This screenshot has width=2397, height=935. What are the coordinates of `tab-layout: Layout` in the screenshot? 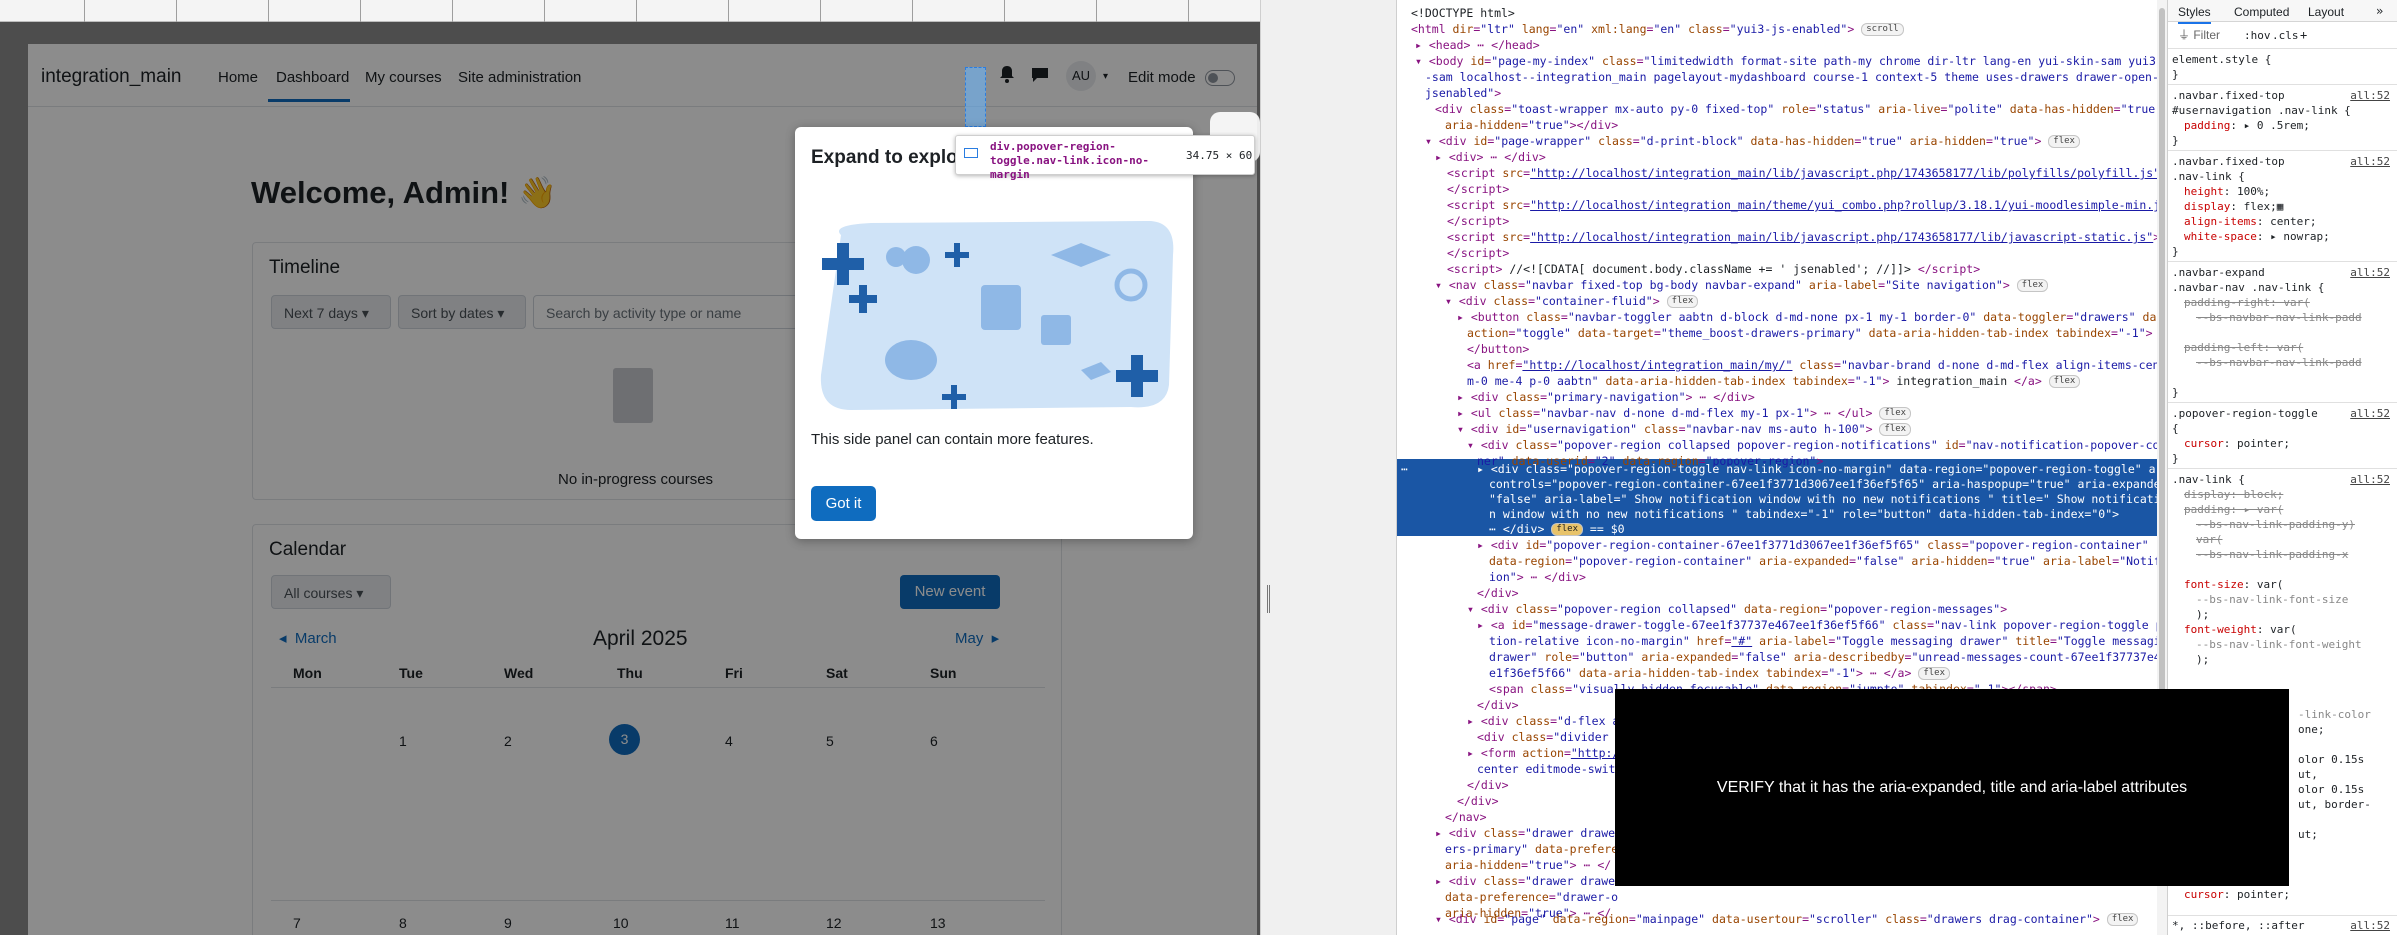 It's located at (2326, 12).